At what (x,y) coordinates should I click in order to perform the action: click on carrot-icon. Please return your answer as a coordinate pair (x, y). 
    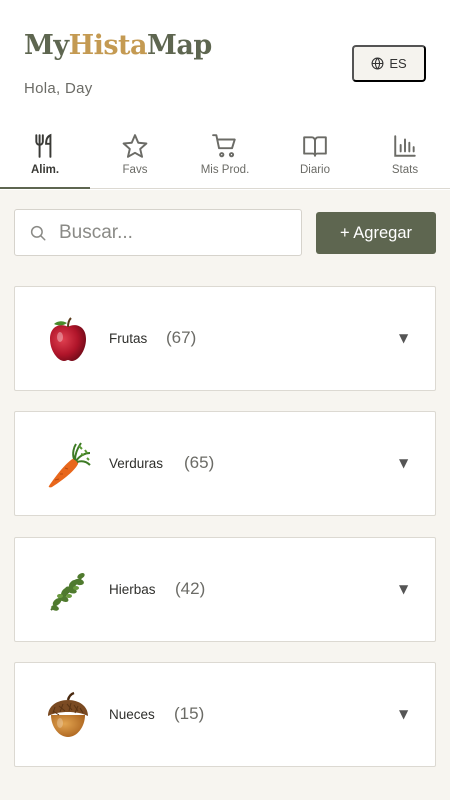
    Looking at the image, I should click on (69, 465).